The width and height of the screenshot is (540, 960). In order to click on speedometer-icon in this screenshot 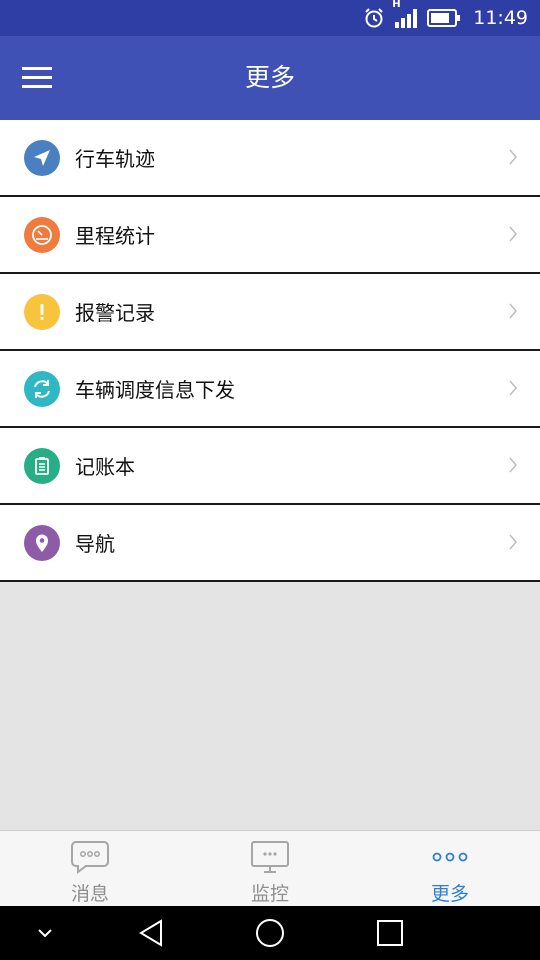, I will do `click(42, 234)`.